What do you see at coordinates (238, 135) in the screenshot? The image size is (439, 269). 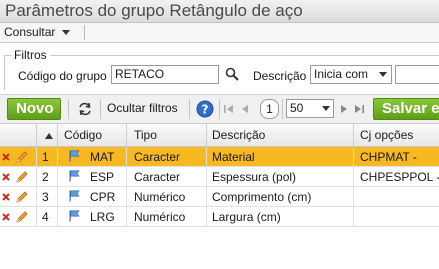 I see `column-header-description: Descrição` at bounding box center [238, 135].